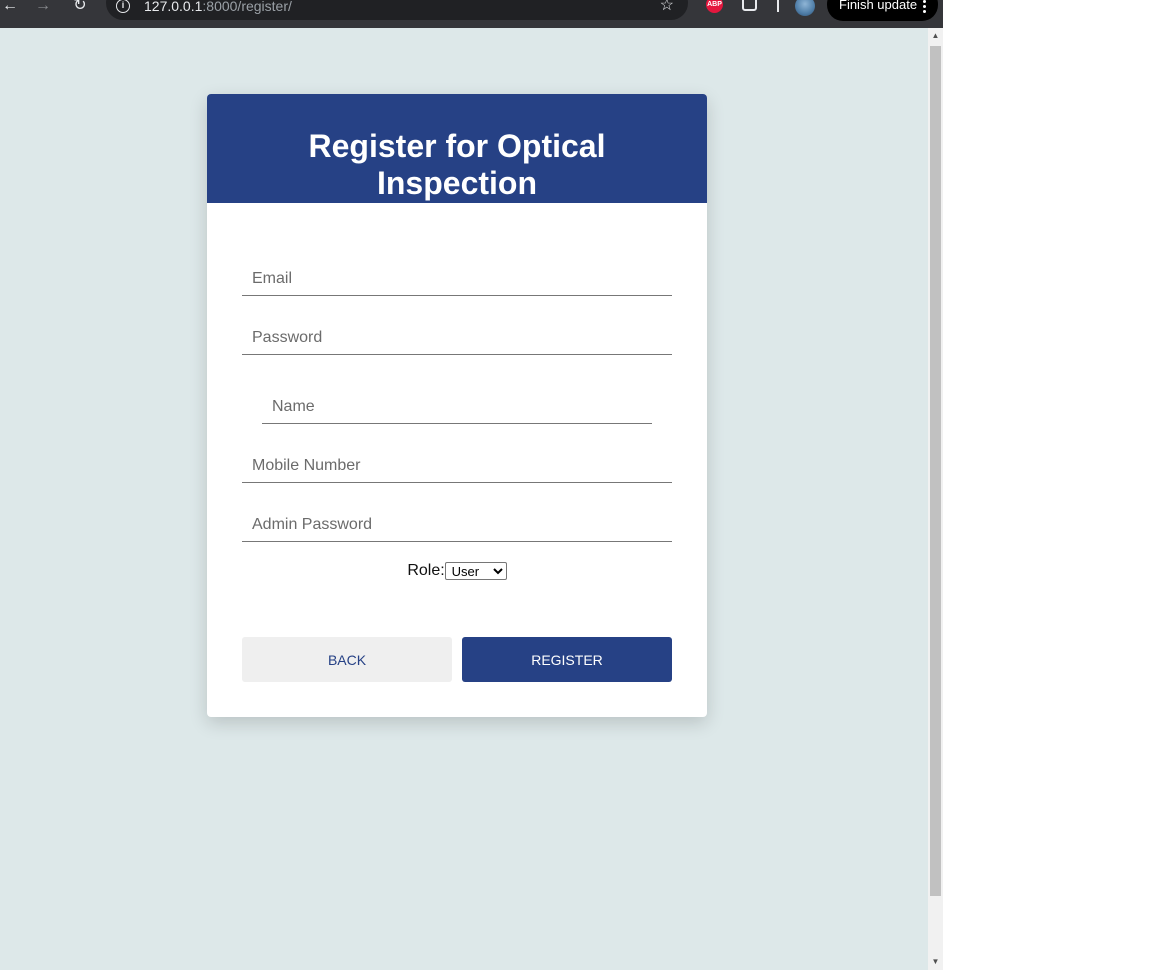  I want to click on register-button: REGISTER, so click(567, 659).